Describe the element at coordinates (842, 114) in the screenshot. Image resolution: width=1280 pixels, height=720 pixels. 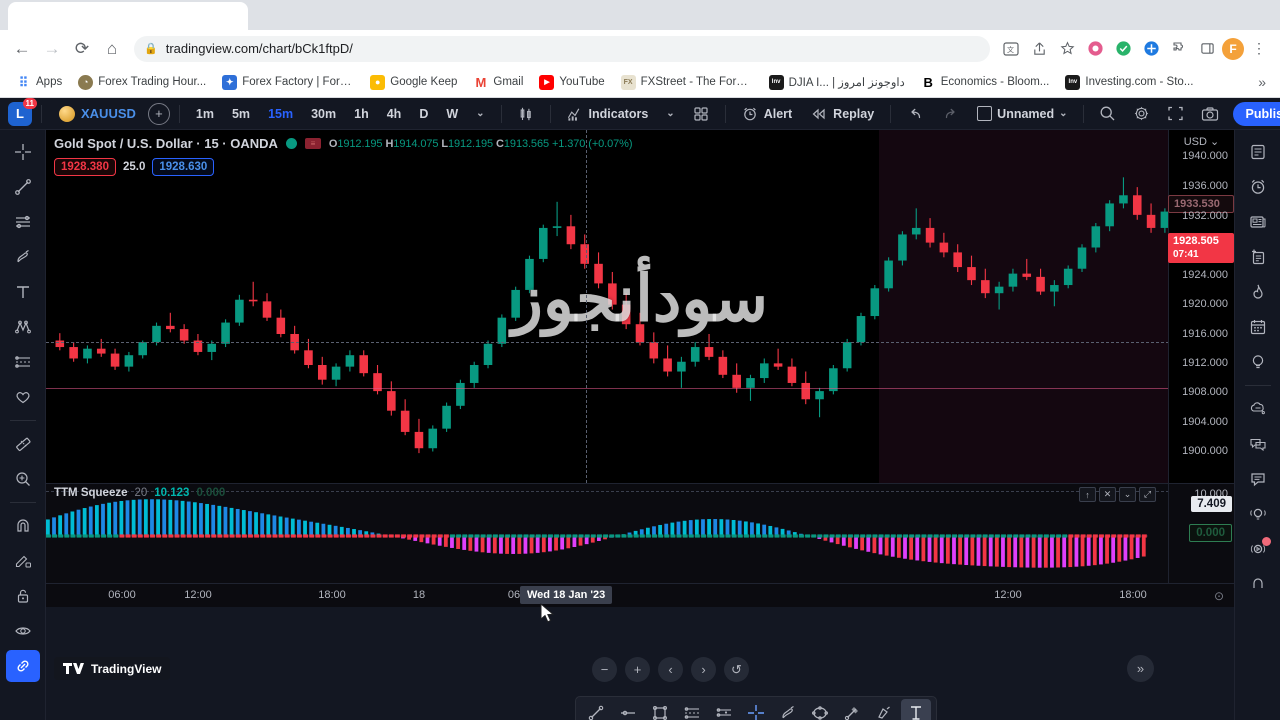
I see `replay-button: Replay` at that location.